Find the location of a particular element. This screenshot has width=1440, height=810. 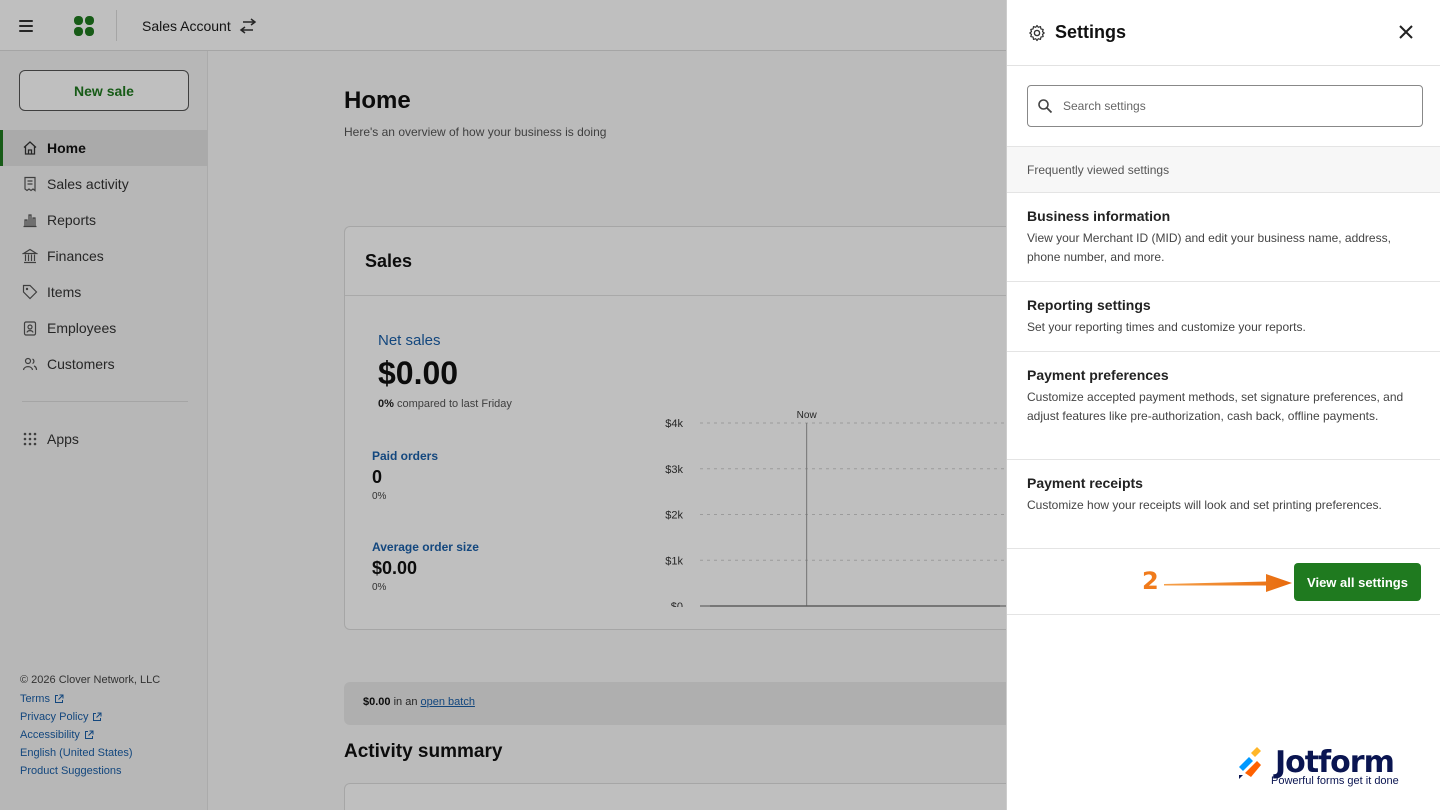

setting-title: Payment receipts is located at coordinates (1085, 483).